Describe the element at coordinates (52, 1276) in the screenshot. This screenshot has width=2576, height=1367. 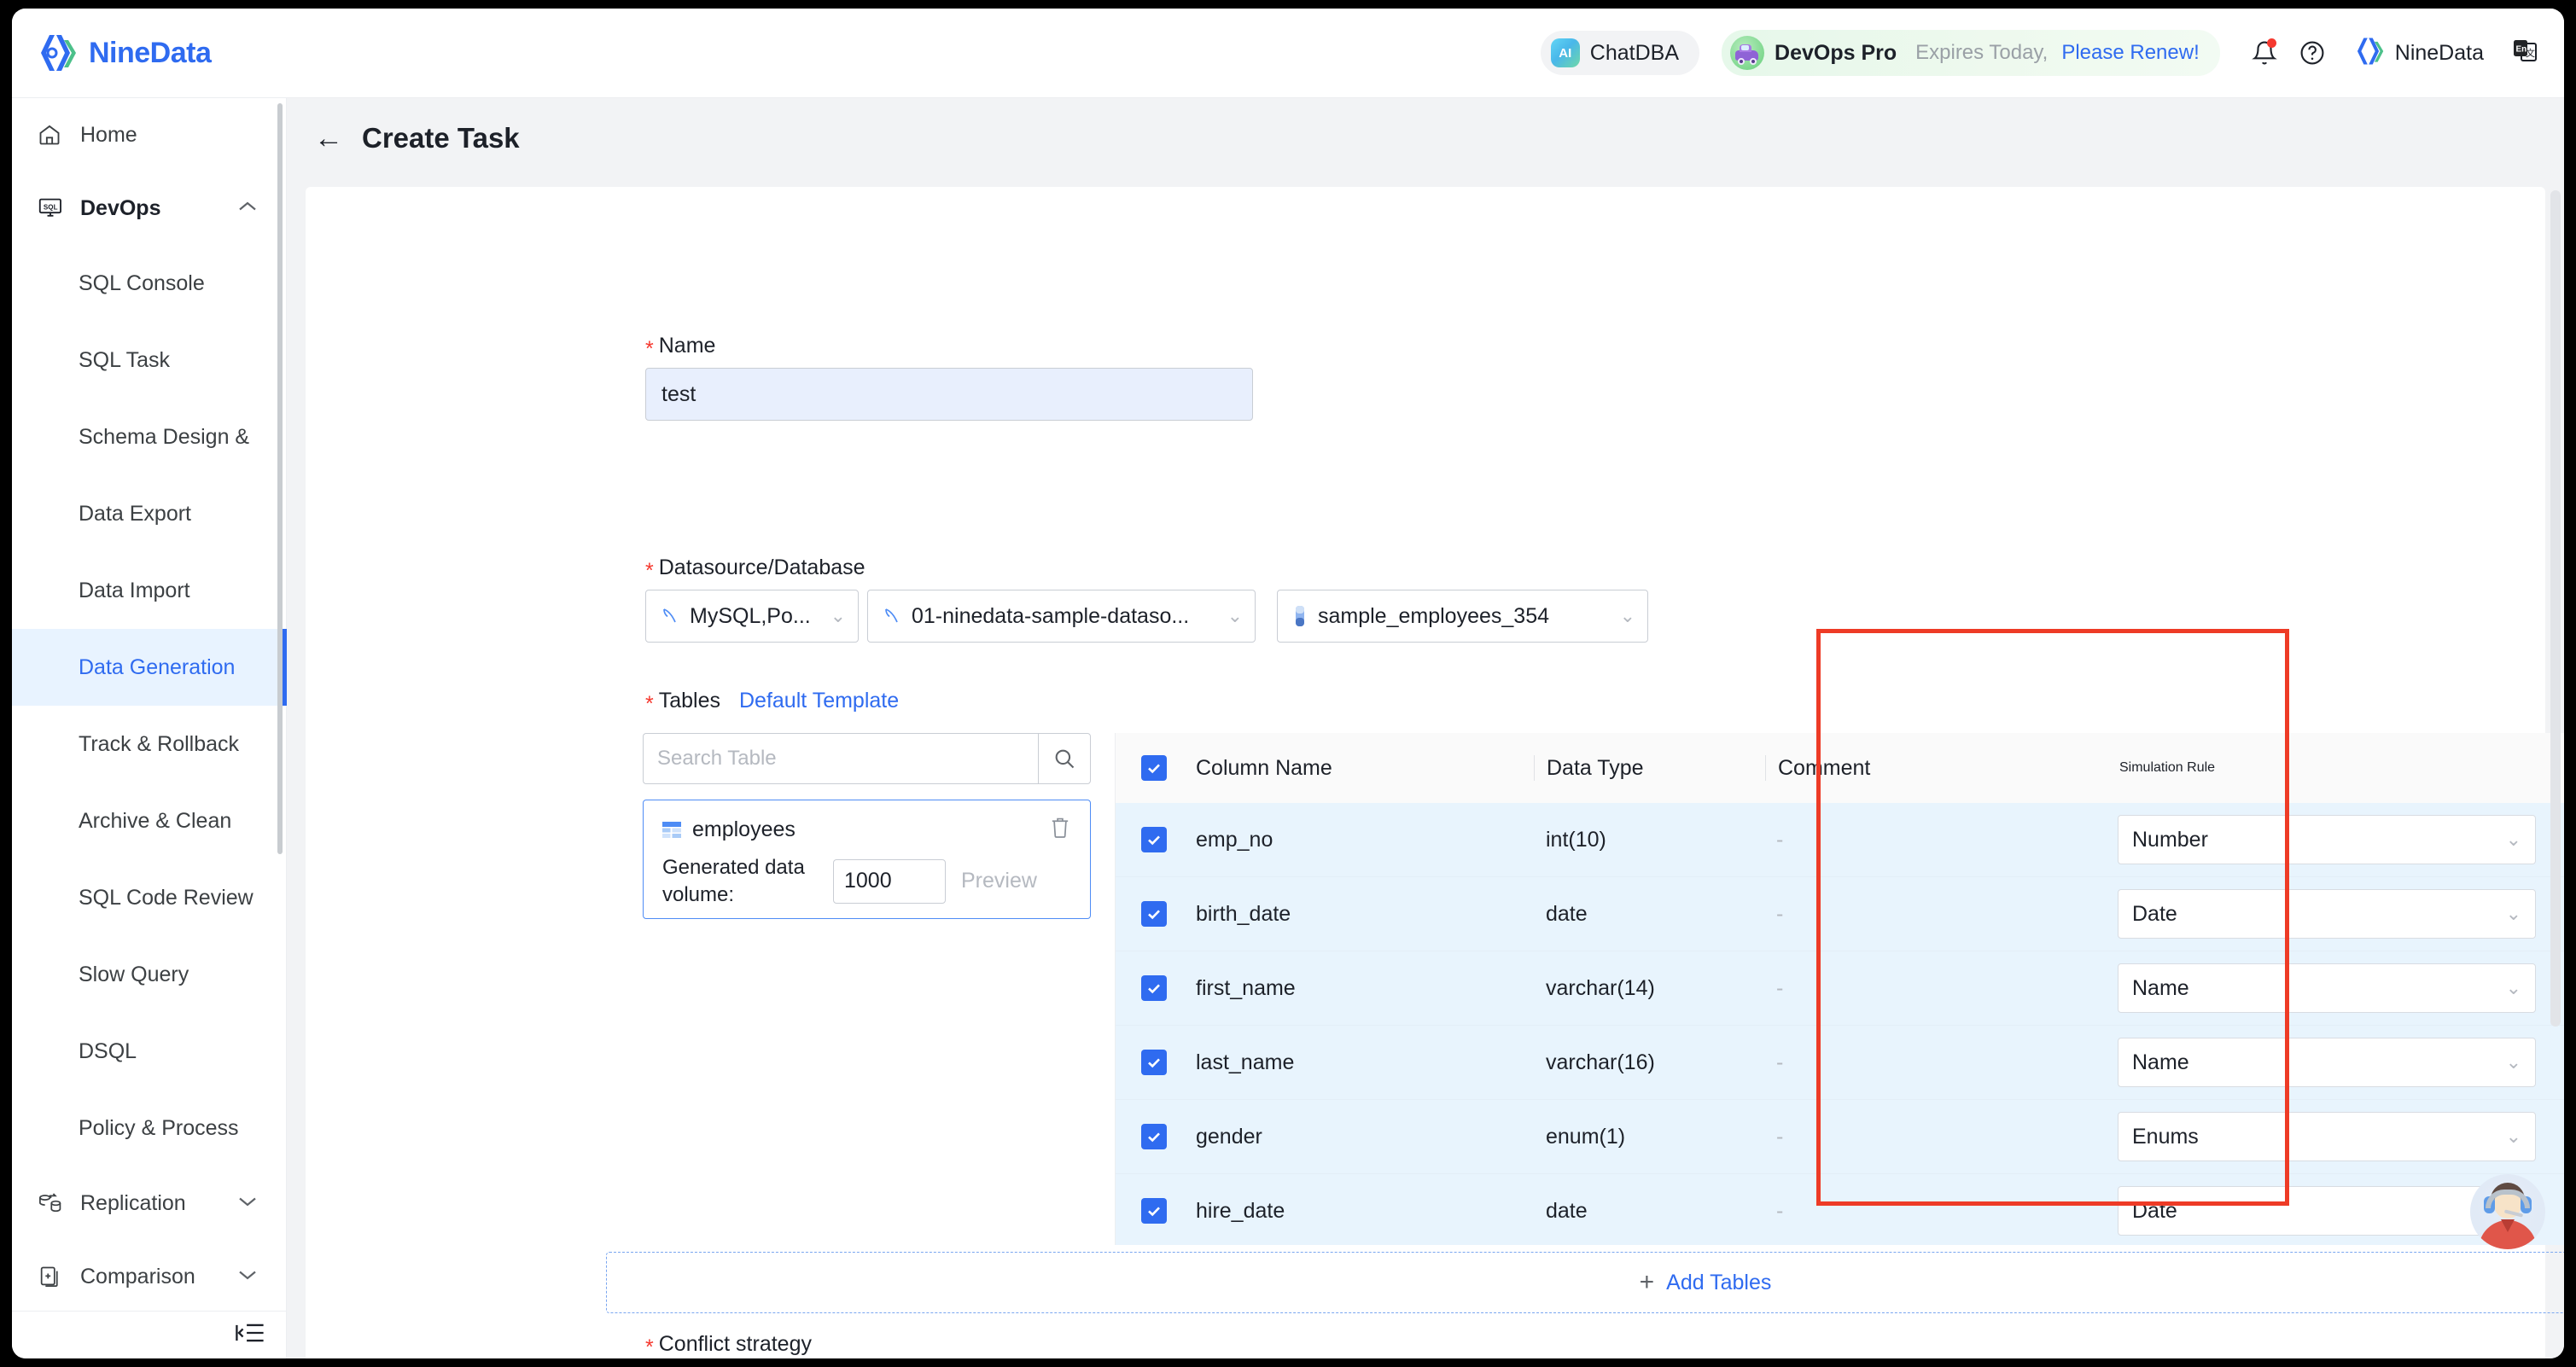
I see `comparison-icon` at that location.